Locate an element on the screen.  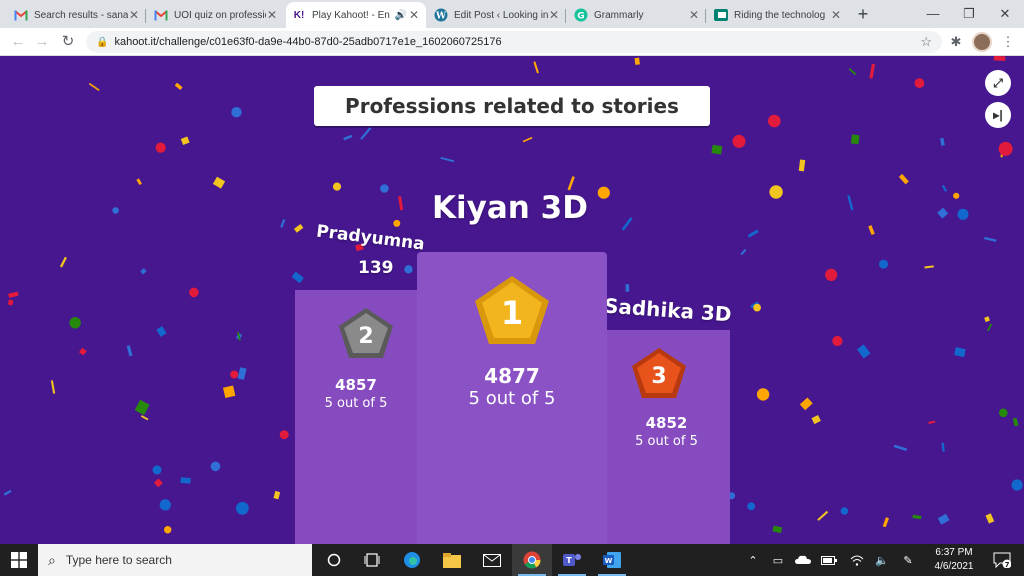
tab-wordpress: W Edit Post ‹ Looking in ✕ is located at coordinates (497, 15).